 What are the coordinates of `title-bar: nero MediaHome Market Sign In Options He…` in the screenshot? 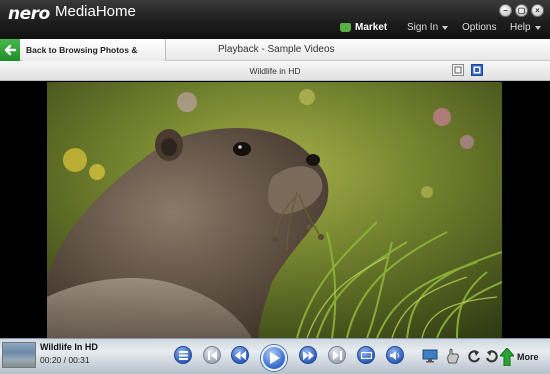 It's located at (275, 19).